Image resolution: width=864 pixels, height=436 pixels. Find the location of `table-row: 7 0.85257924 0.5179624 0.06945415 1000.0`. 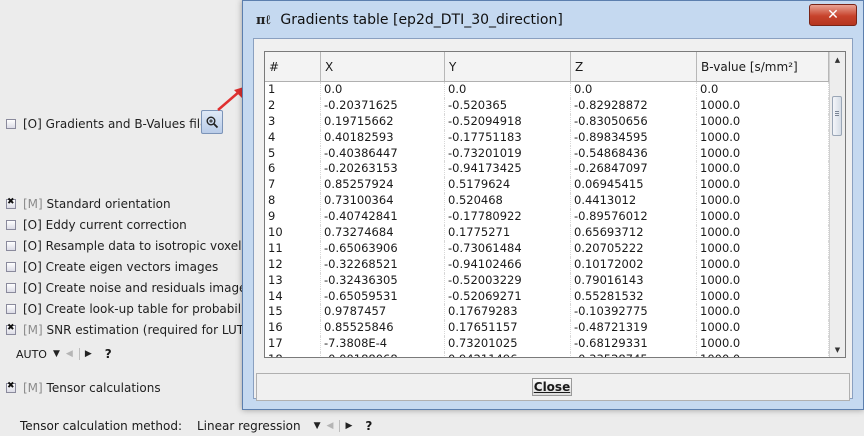

table-row: 7 0.85257924 0.5179624 0.06945415 1000.0 is located at coordinates (555, 185).